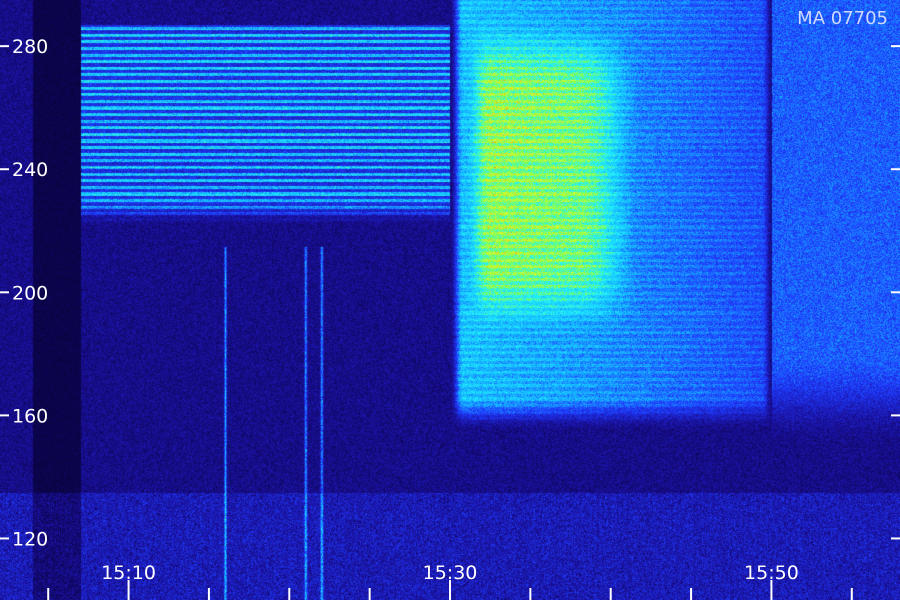  I want to click on y-tick-label-120: 120, so click(30, 539).